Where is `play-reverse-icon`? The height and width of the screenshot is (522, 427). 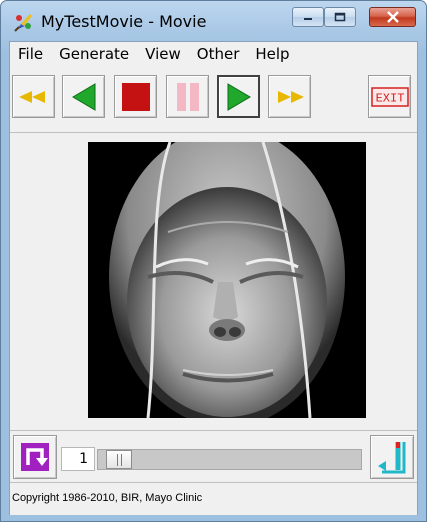
play-reverse-icon is located at coordinates (83, 96).